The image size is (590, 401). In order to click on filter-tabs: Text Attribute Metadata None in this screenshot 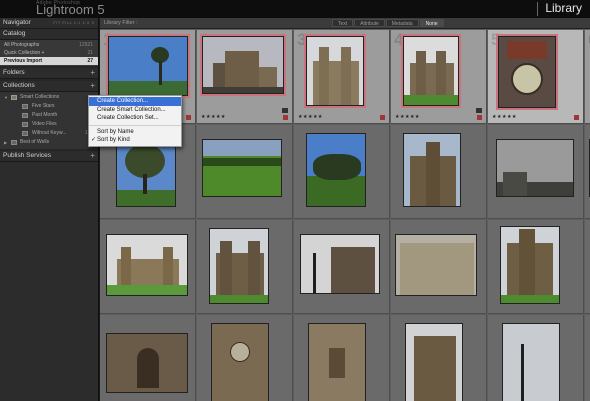, I will do `click(388, 23)`.